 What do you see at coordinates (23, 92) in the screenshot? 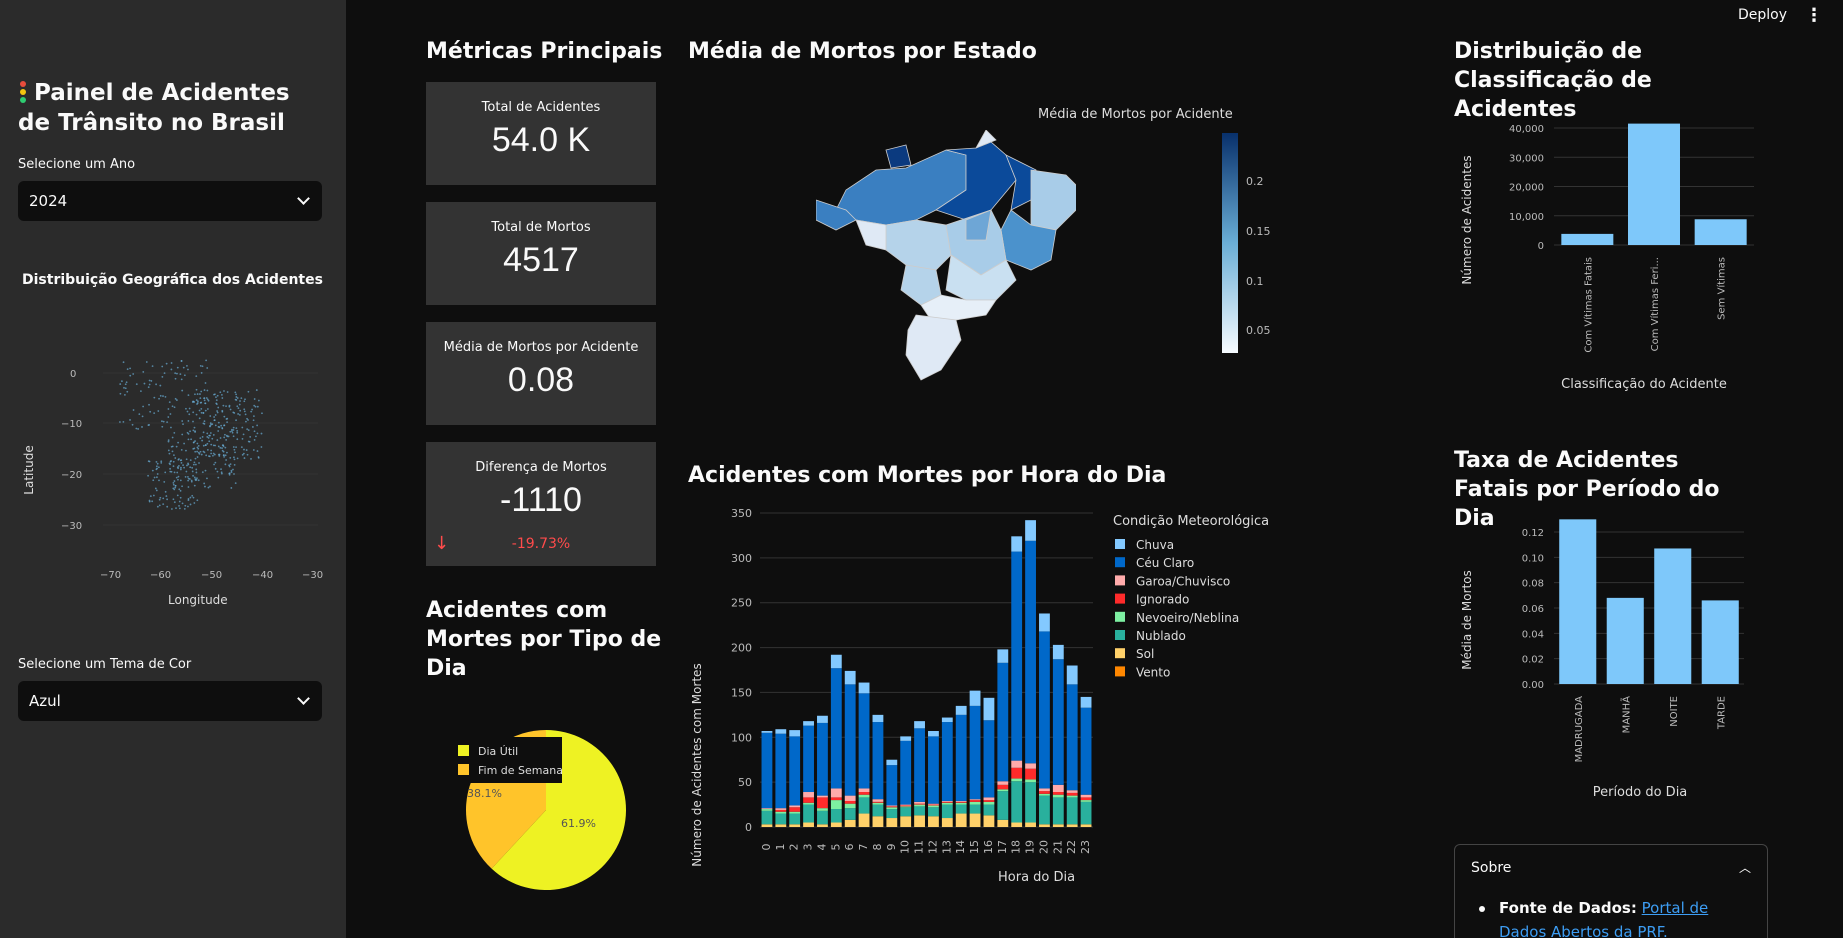
I see `traffic-light-icon` at bounding box center [23, 92].